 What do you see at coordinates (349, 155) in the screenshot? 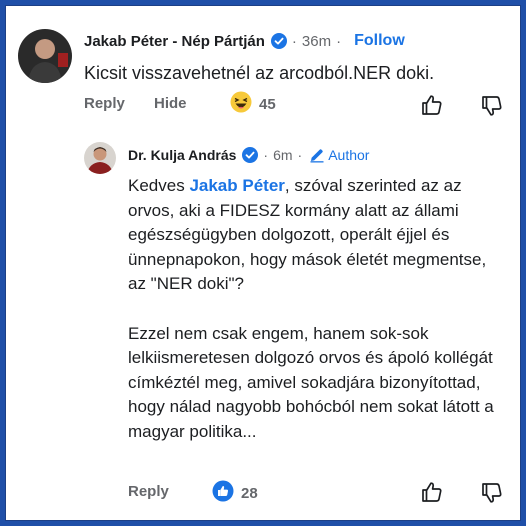
I see `author-badge-label: Author` at bounding box center [349, 155].